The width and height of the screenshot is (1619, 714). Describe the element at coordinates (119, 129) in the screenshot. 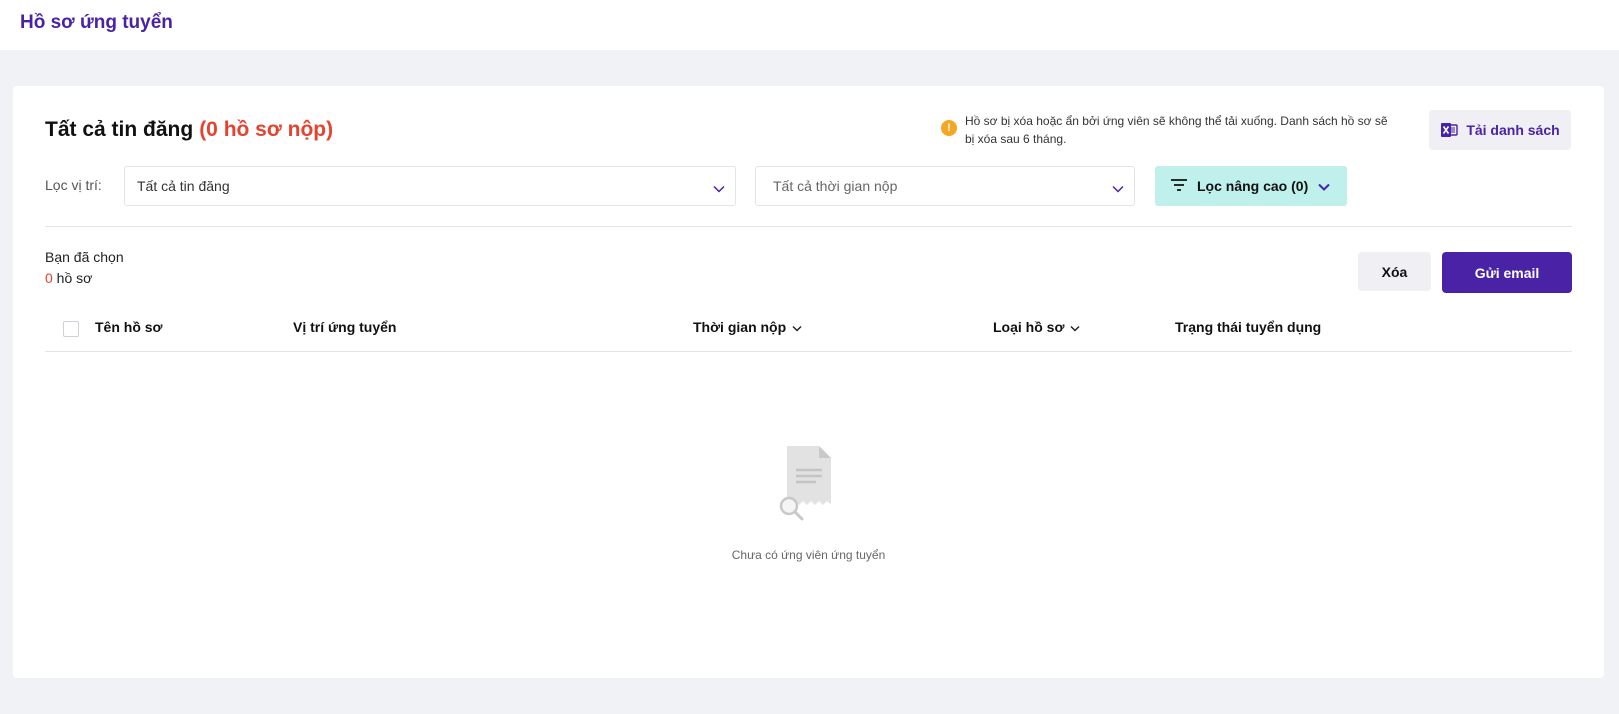

I see `heading-text: Tất cả tin đăng` at that location.